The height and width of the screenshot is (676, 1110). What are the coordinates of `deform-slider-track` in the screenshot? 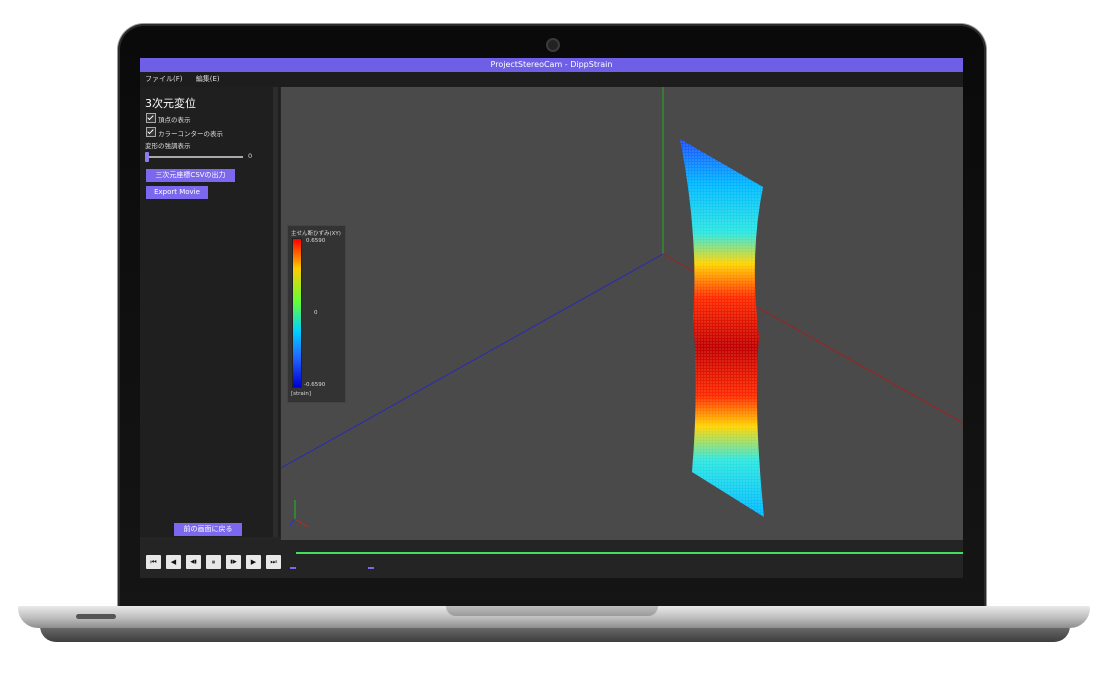 It's located at (195, 157).